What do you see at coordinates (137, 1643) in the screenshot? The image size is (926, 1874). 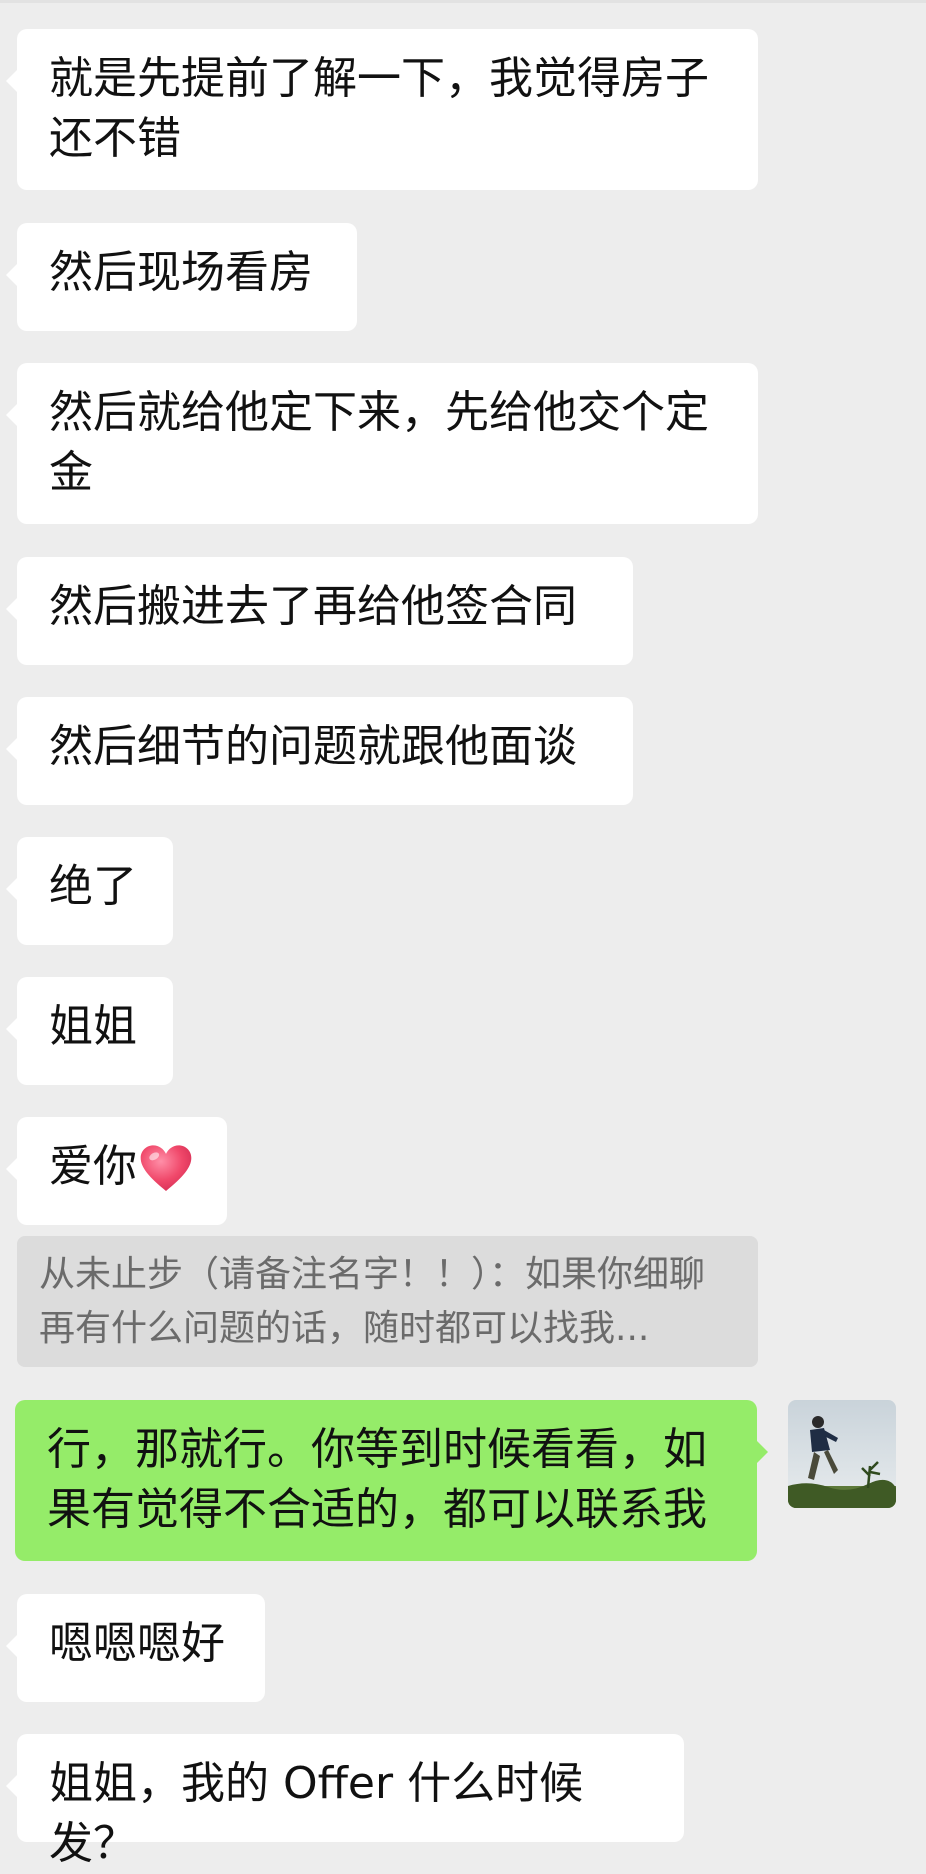 I see `message-text: 嗯嗯嗯好` at bounding box center [137, 1643].